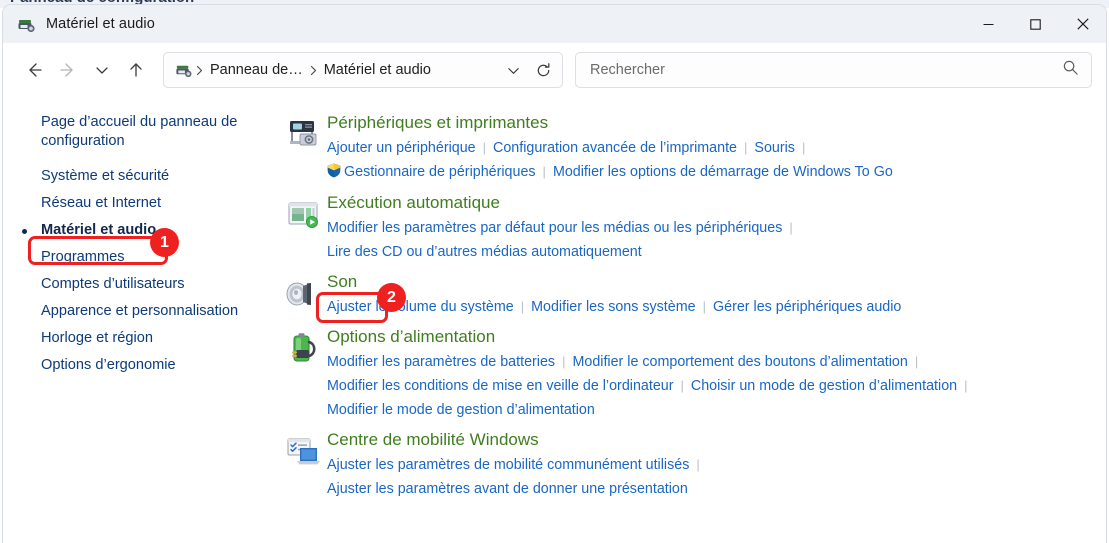  I want to click on autoplay-icon, so click(299, 227).